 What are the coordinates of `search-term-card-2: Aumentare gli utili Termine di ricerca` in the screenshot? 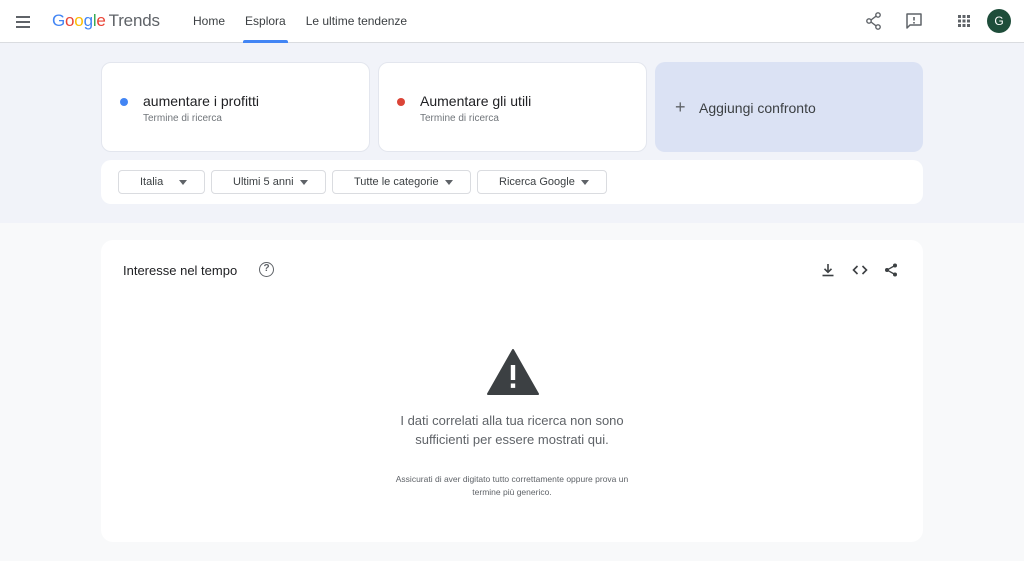 It's located at (512, 107).